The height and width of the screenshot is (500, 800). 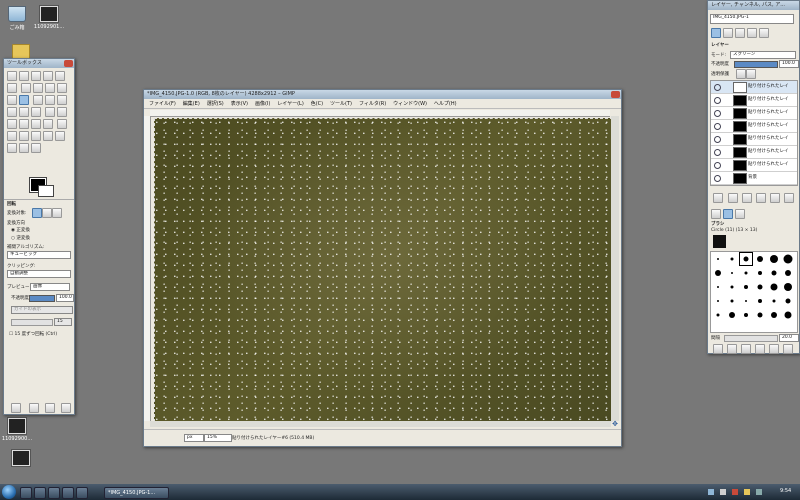 What do you see at coordinates (24, 76) in the screenshot?
I see `ellipse-select-tool-icon` at bounding box center [24, 76].